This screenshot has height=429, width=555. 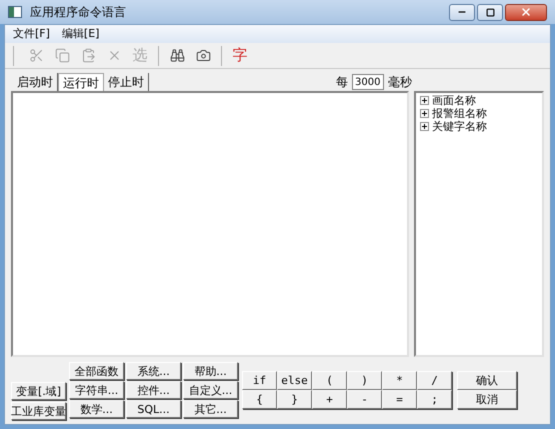 I want to click on dialog-button: 取消, so click(x=487, y=399).